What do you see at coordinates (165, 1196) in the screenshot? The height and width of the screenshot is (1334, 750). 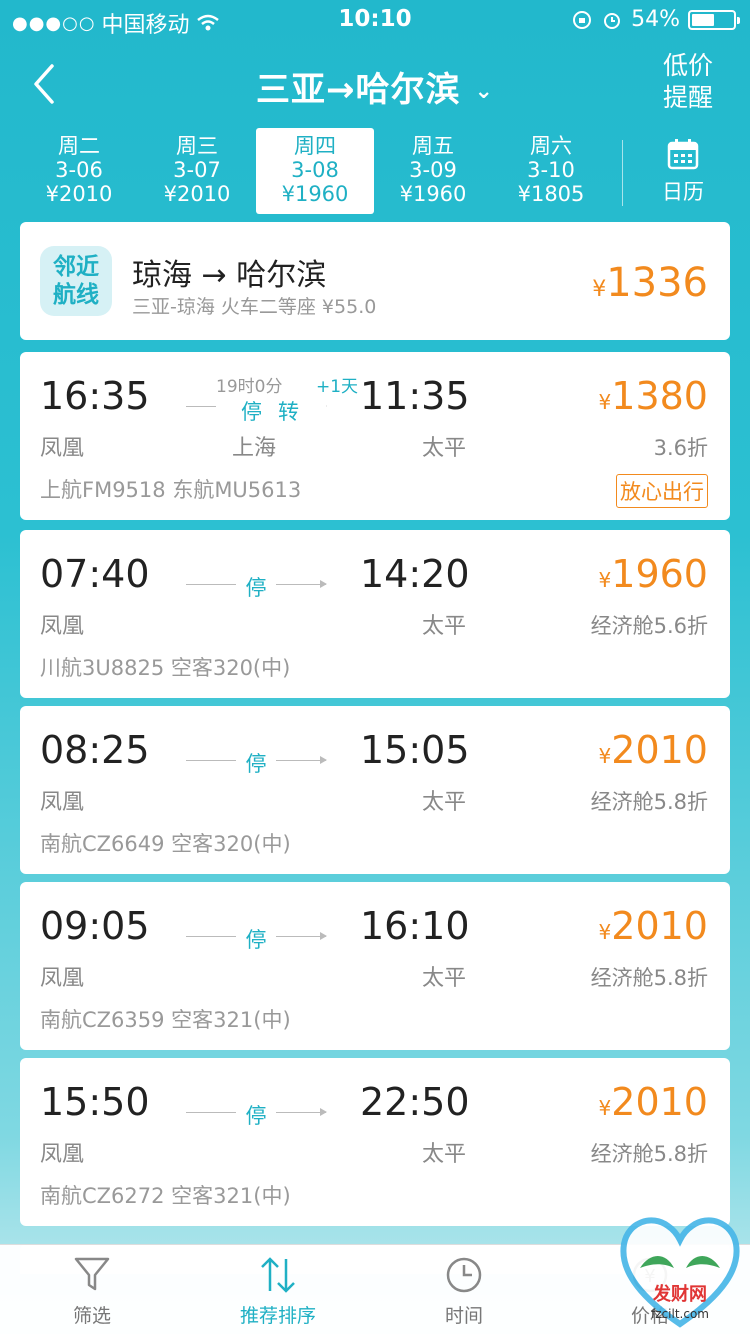 I see `airline-info: 南航CZ6272 空客321(中)` at bounding box center [165, 1196].